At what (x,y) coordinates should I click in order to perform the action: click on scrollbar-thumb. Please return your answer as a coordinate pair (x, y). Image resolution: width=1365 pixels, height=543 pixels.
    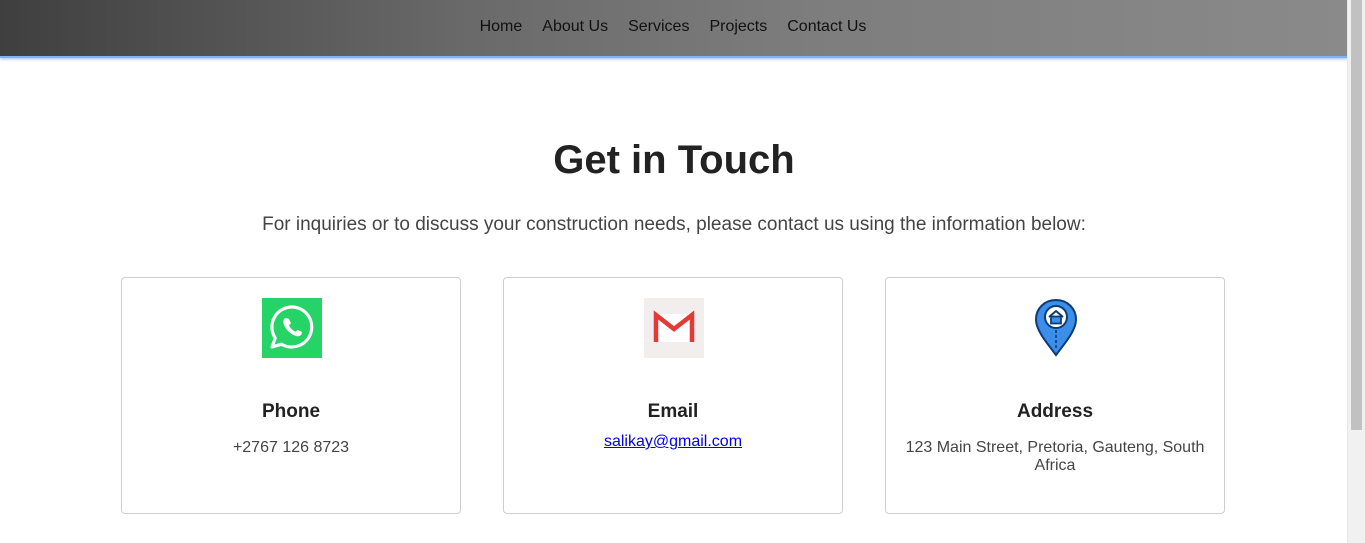
    Looking at the image, I should click on (1356, 215).